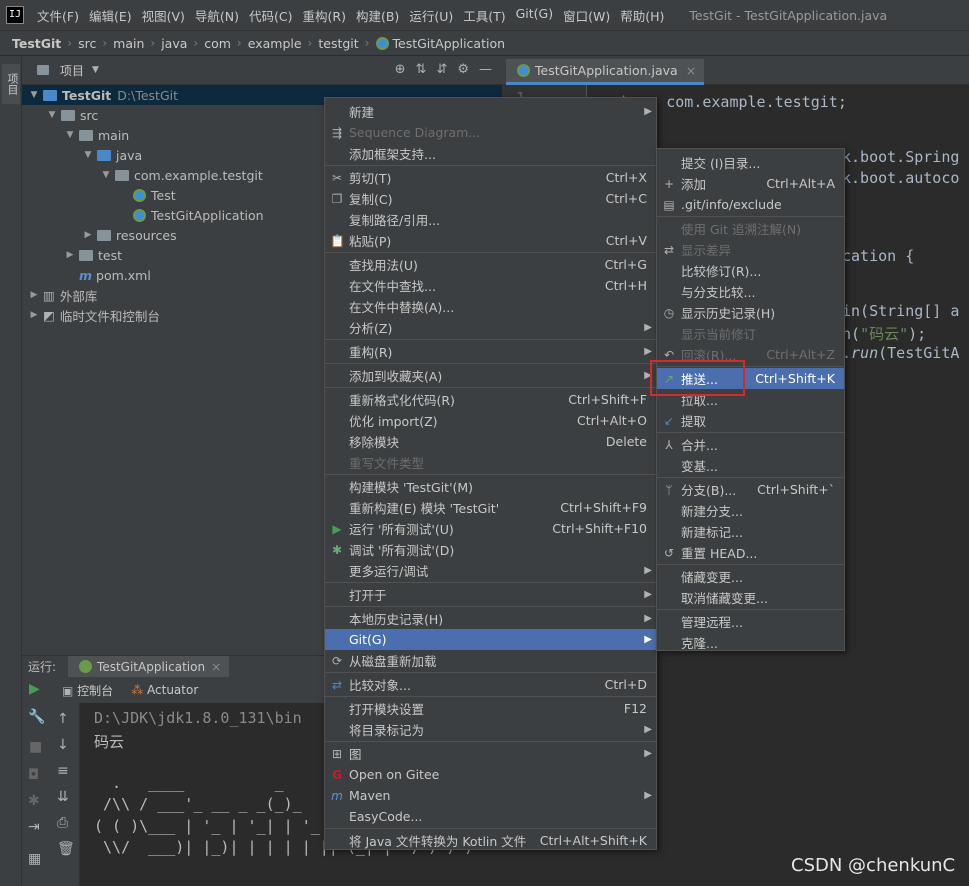 Image resolution: width=969 pixels, height=886 pixels. What do you see at coordinates (490, 753) in the screenshot?
I see `menu-item-item-40: ⊞ 图 ▶` at bounding box center [490, 753].